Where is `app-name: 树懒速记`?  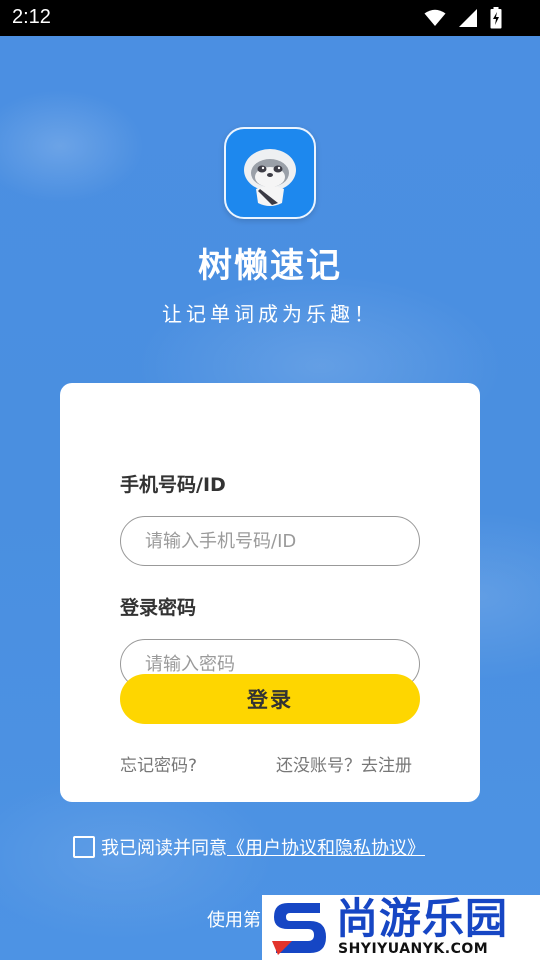
app-name: 树懒速记 is located at coordinates (270, 266).